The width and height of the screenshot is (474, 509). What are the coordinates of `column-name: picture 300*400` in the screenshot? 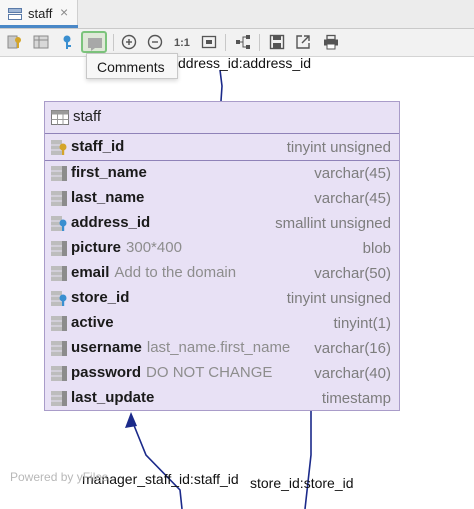 It's located at (126, 247).